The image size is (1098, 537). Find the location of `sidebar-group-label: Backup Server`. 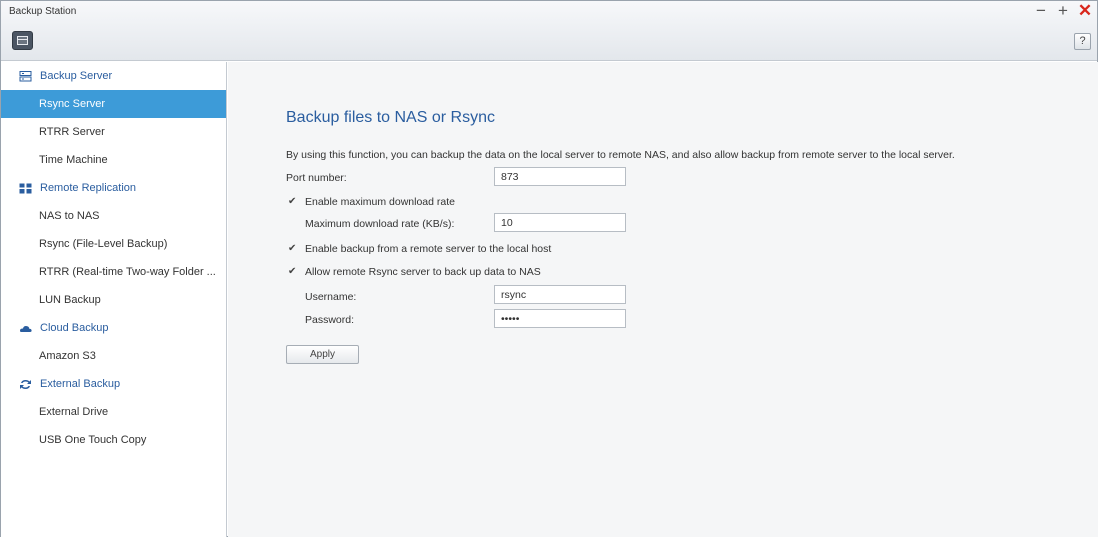

sidebar-group-label: Backup Server is located at coordinates (76, 76).